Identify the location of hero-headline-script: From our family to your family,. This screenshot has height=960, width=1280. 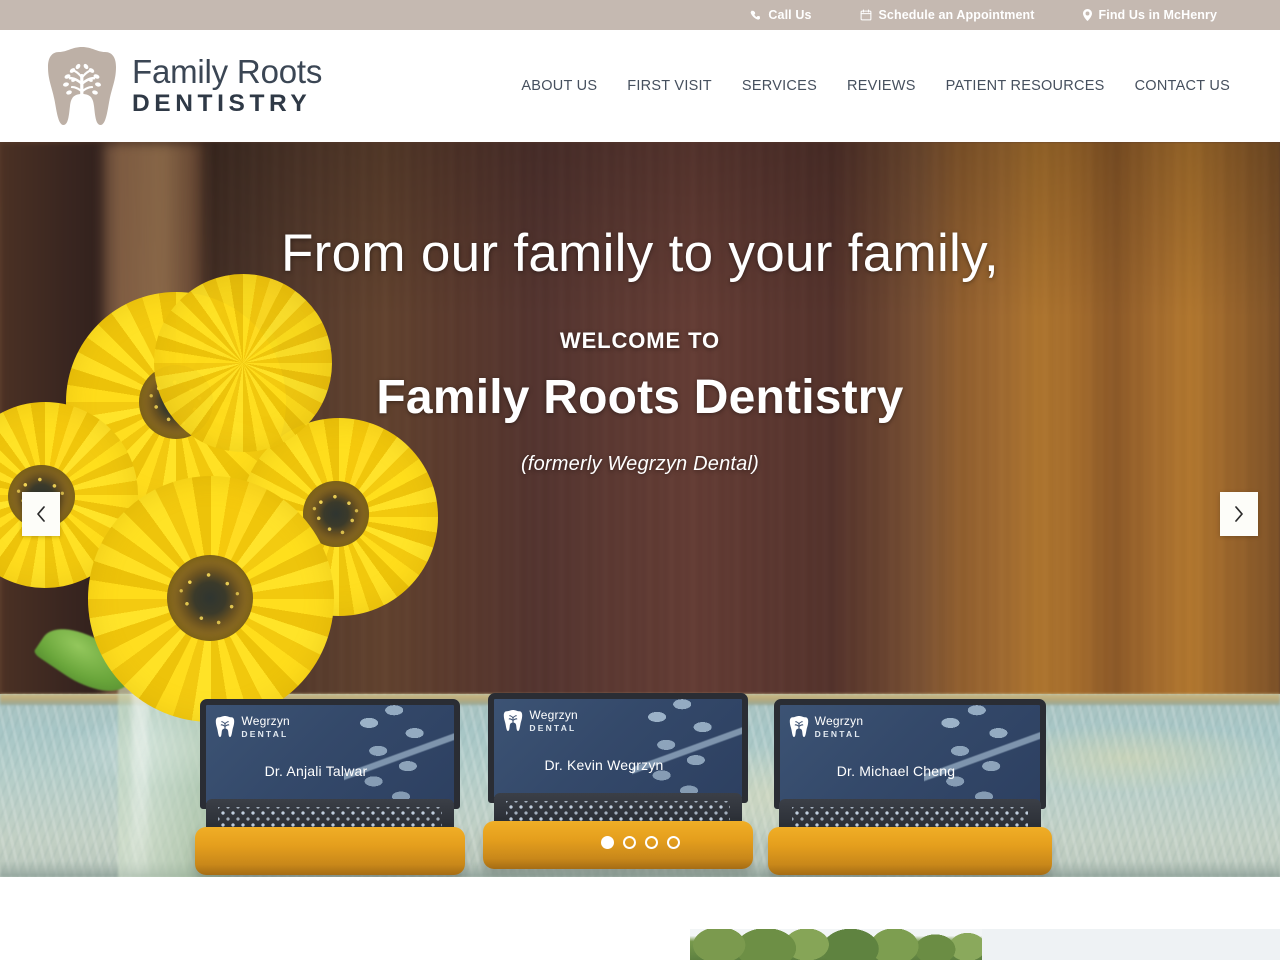
(640, 253).